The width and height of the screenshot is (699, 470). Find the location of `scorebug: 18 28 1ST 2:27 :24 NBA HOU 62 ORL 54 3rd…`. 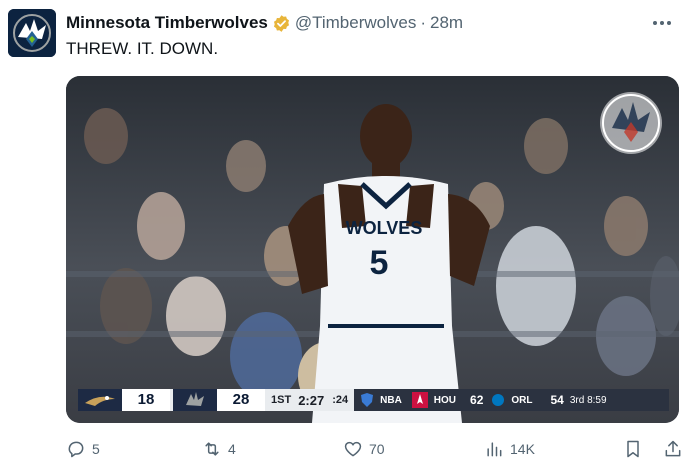

scorebug: 18 28 1ST 2:27 :24 NBA HOU 62 ORL 54 3rd… is located at coordinates (373, 400).